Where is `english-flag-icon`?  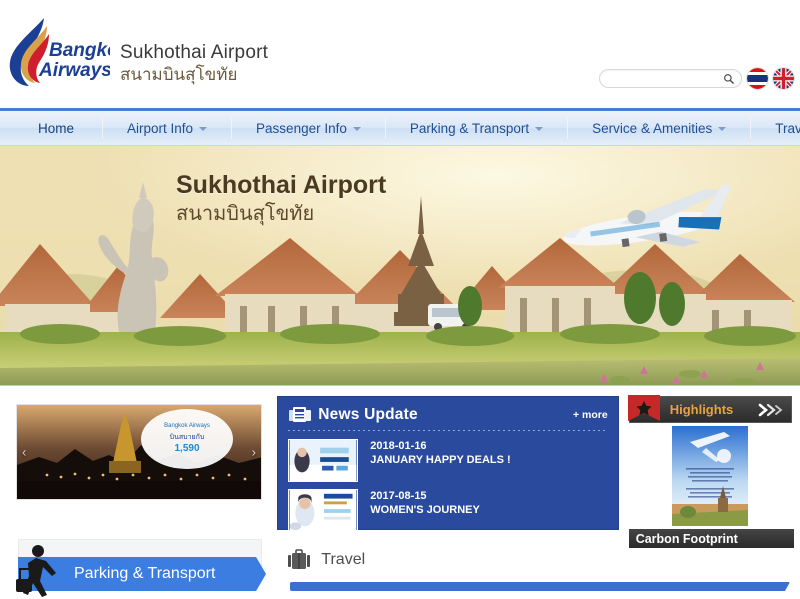 english-flag-icon is located at coordinates (783, 78).